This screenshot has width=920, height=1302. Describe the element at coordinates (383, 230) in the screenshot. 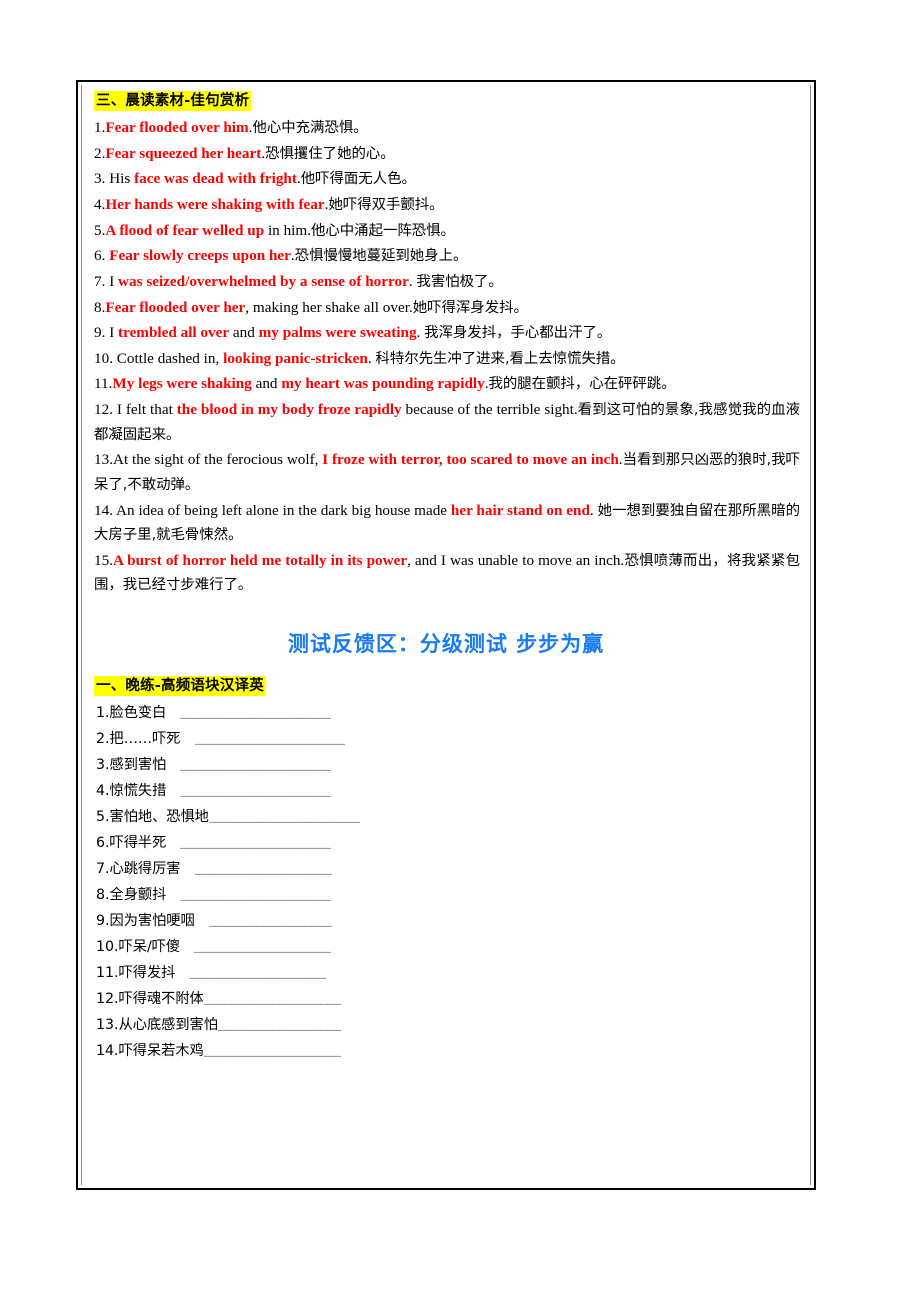

I see `sentence-translation: 他心中涌起一阵恐惧。` at that location.